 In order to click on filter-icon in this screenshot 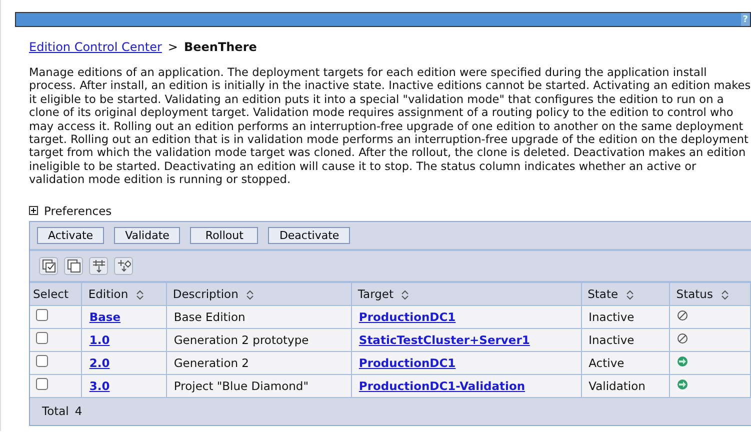, I will do `click(98, 265)`.